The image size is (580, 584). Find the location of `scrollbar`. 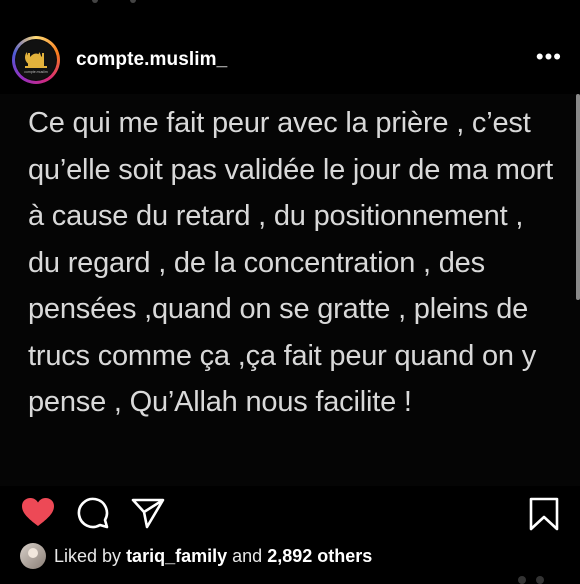

scrollbar is located at coordinates (578, 197).